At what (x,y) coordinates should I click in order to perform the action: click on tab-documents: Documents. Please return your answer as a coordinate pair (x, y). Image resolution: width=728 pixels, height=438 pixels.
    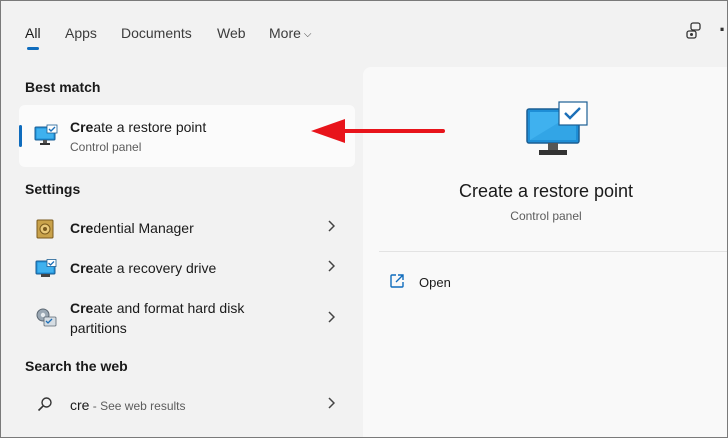
    Looking at the image, I should click on (156, 33).